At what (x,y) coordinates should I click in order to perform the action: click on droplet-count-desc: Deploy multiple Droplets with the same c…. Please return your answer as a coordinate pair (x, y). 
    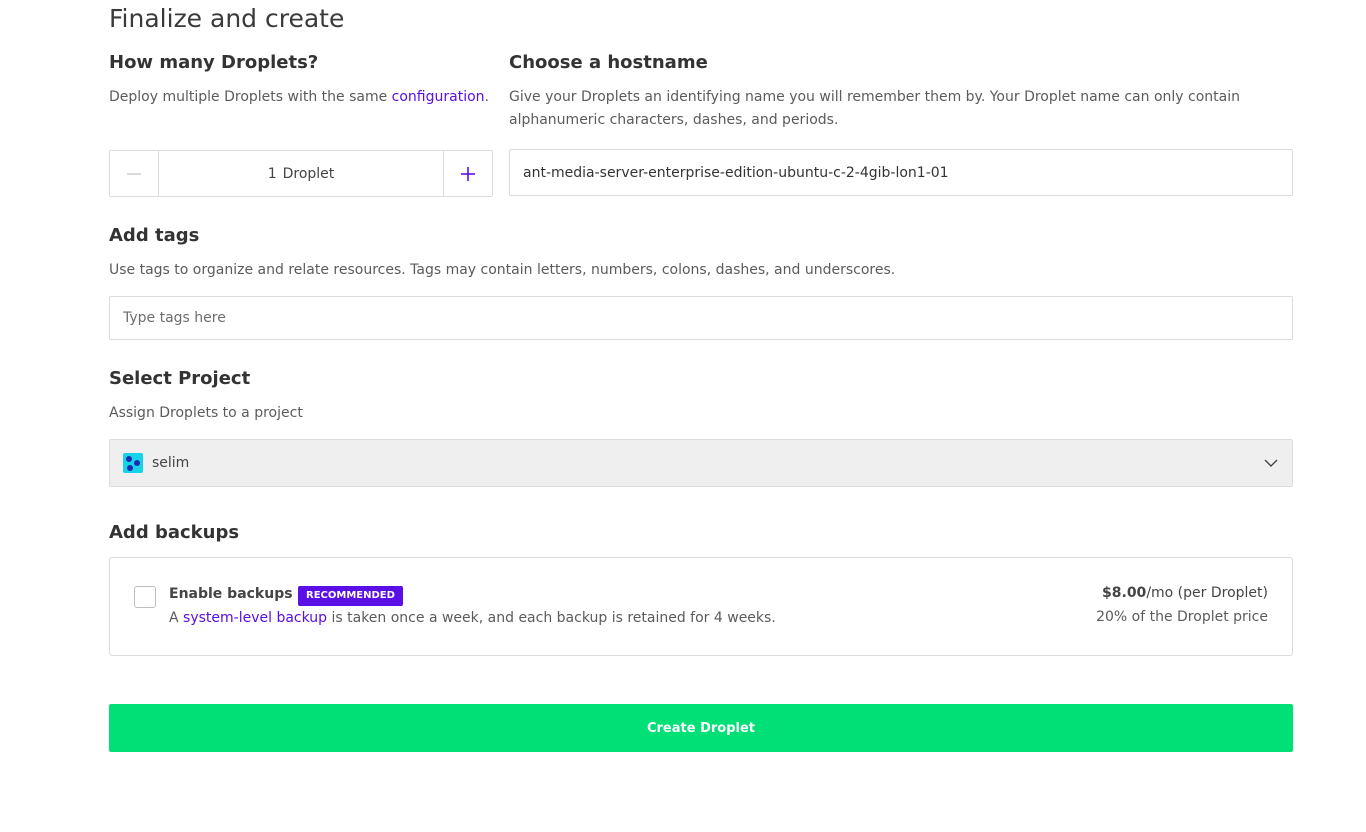
    Looking at the image, I should click on (301, 97).